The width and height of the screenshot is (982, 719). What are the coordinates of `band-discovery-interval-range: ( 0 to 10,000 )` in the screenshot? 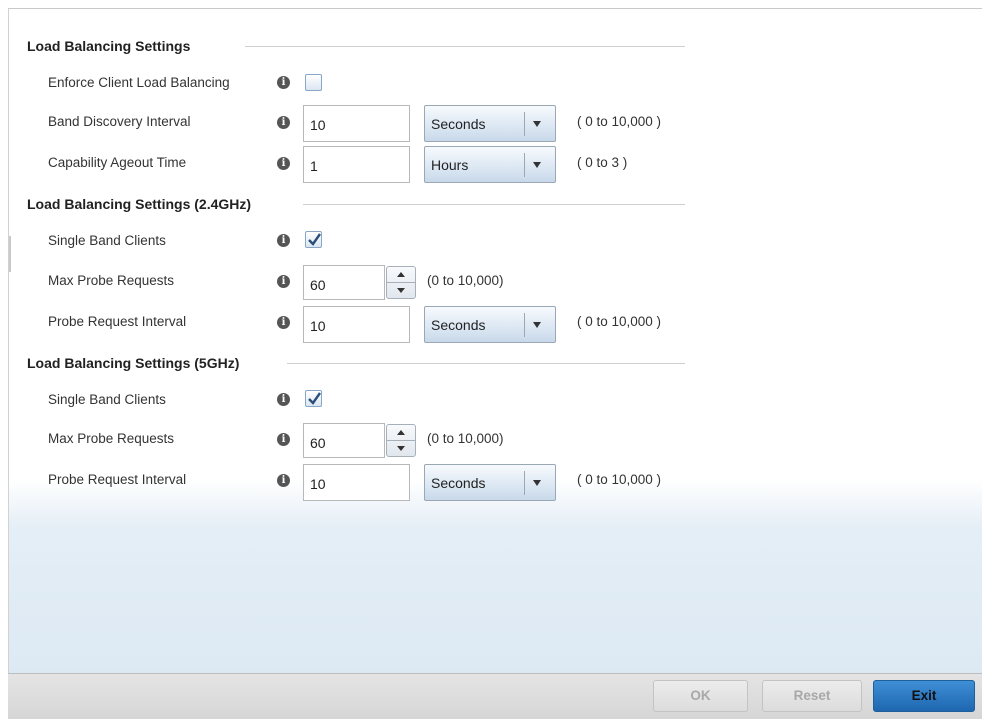 It's located at (619, 121).